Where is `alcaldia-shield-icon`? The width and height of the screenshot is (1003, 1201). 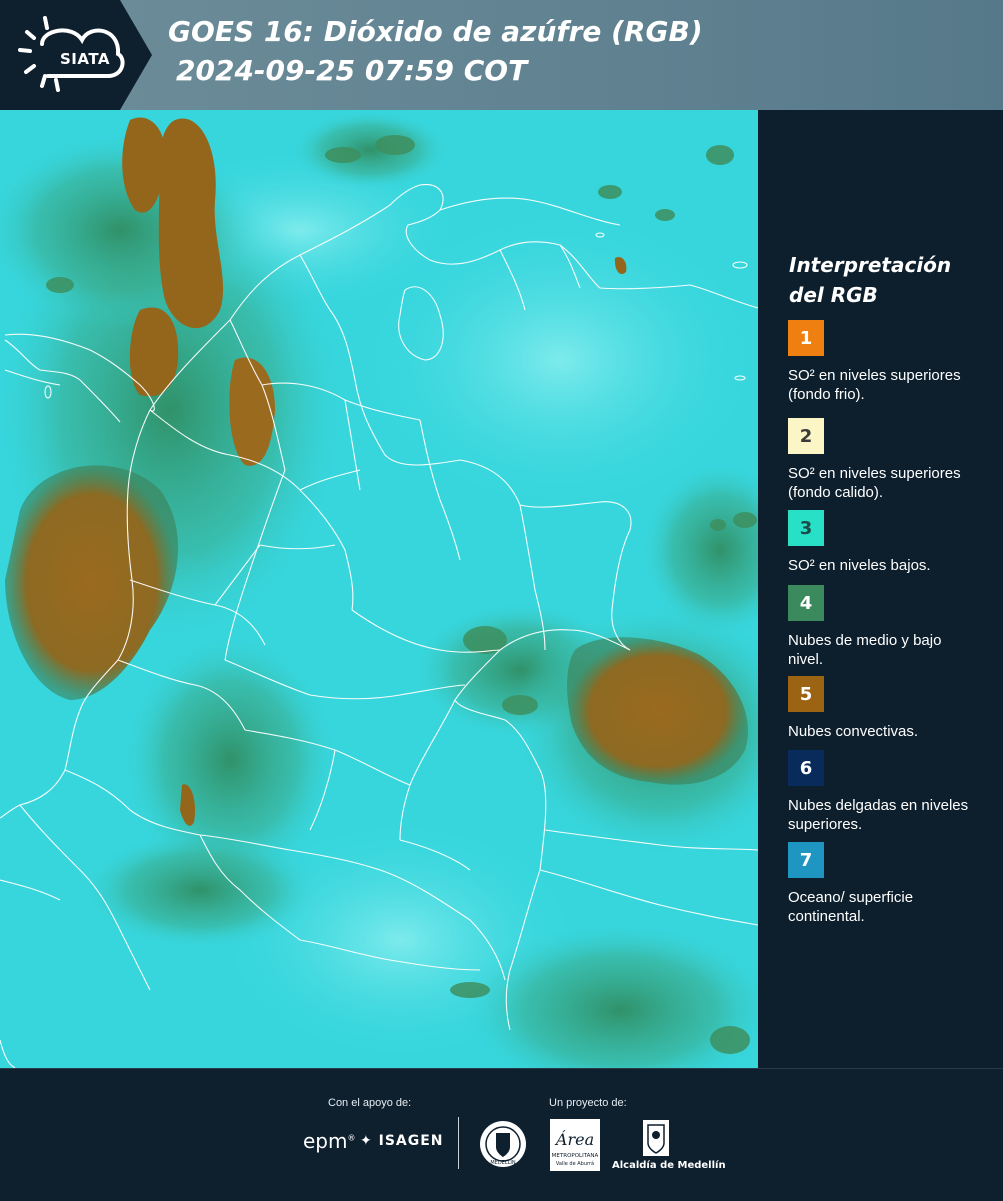 alcaldia-shield-icon is located at coordinates (656, 1138).